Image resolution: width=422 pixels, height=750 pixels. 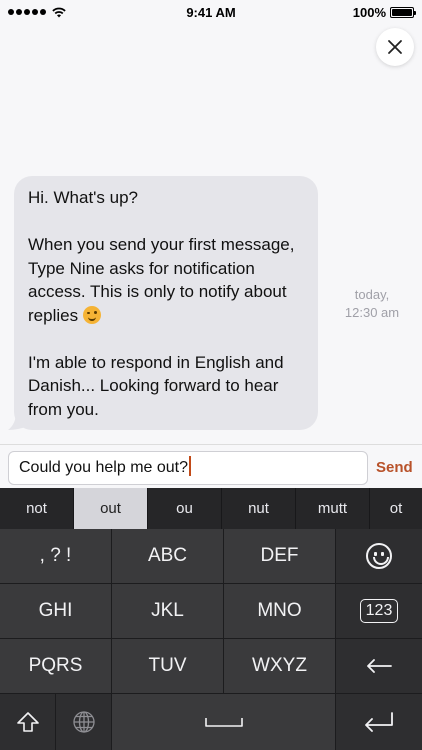 I want to click on key-backspace, so click(x=379, y=666).